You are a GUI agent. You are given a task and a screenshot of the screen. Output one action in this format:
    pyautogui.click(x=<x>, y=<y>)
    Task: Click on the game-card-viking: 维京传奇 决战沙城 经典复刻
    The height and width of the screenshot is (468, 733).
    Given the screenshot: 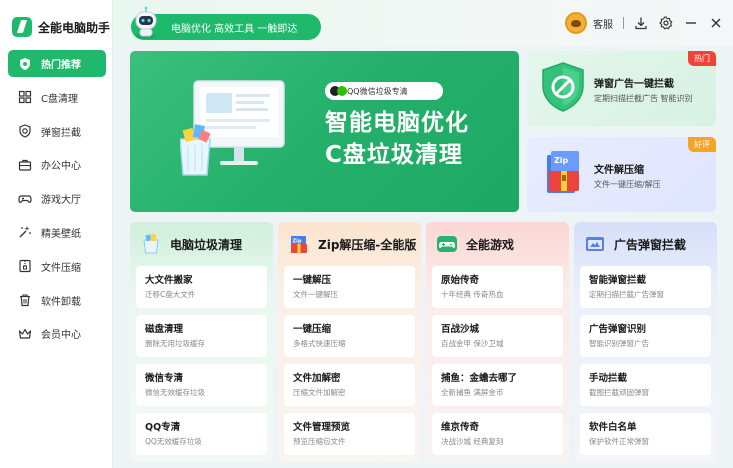 What is the action you would take?
    pyautogui.click(x=497, y=434)
    